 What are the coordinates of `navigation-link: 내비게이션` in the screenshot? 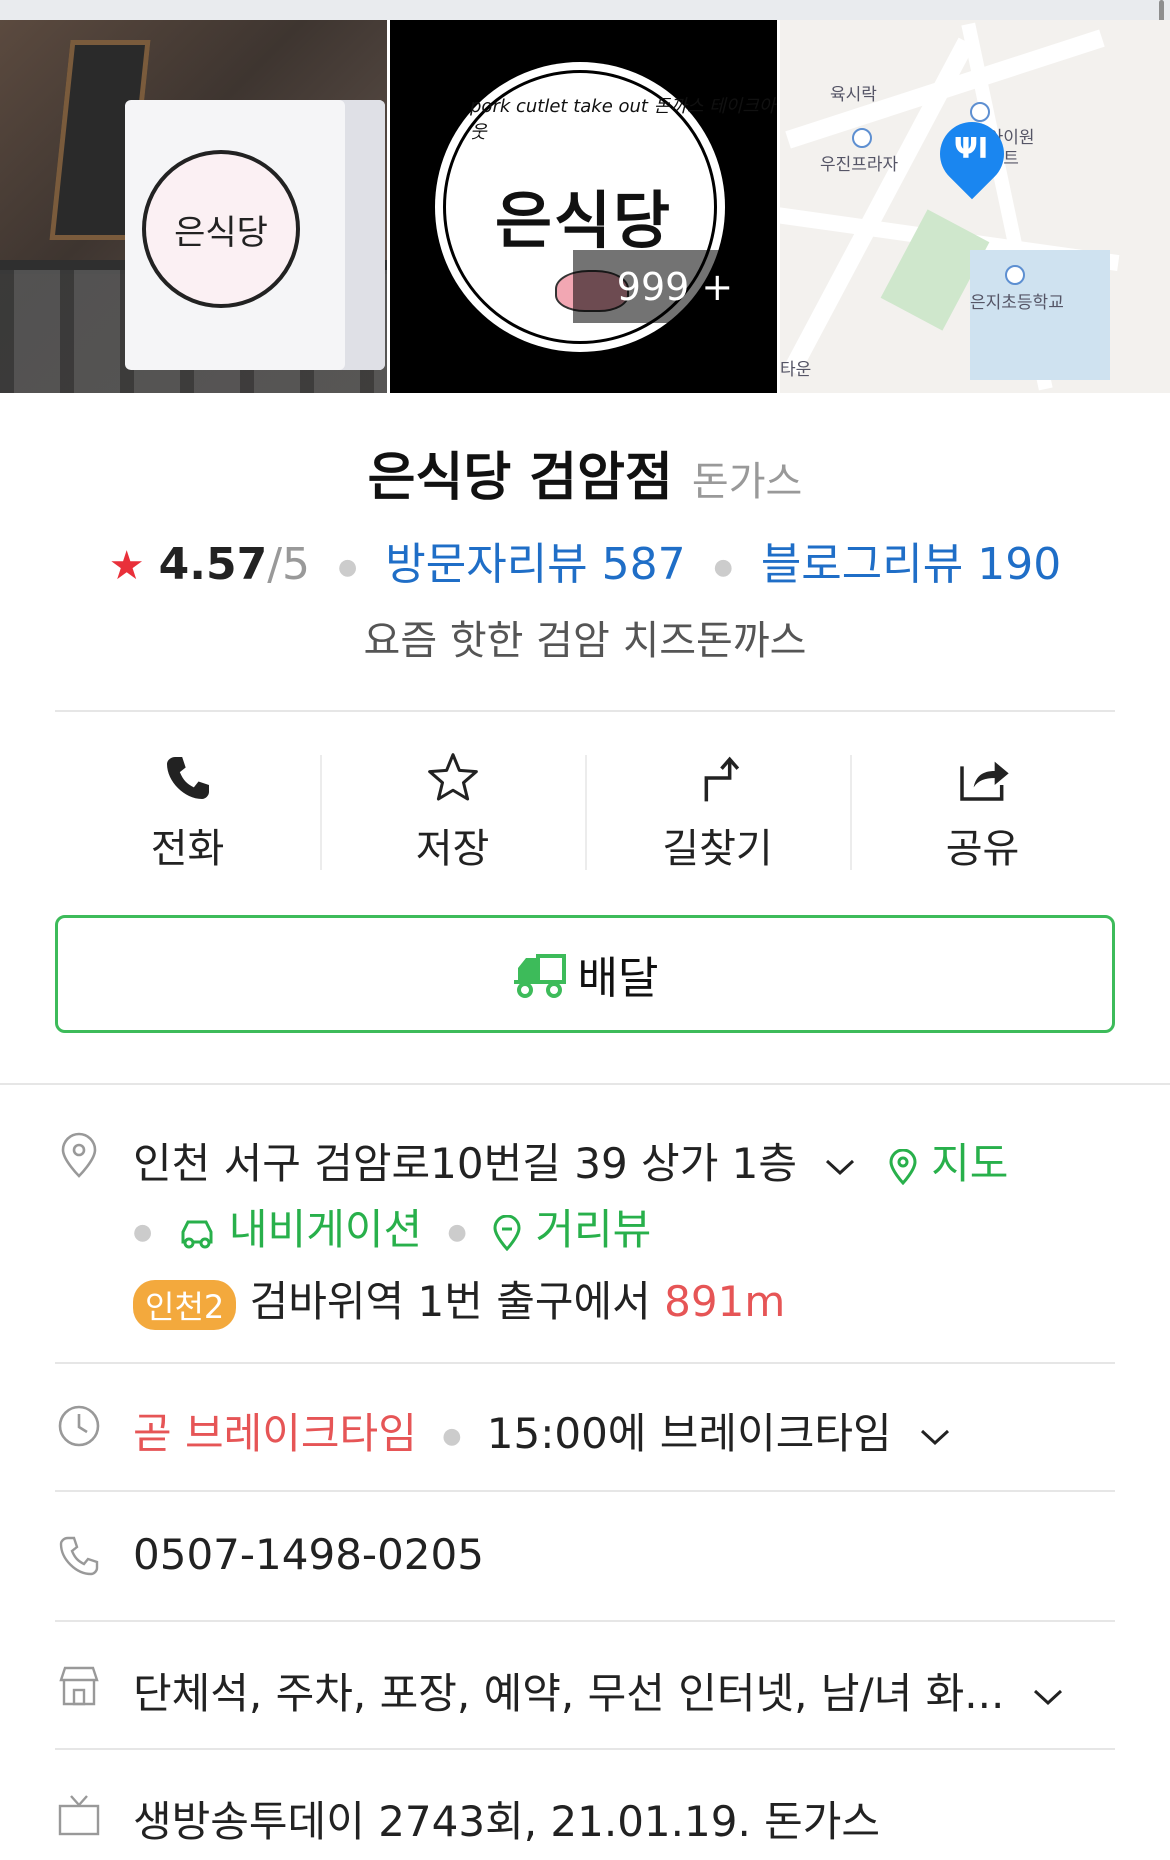 It's located at (307, 1229).